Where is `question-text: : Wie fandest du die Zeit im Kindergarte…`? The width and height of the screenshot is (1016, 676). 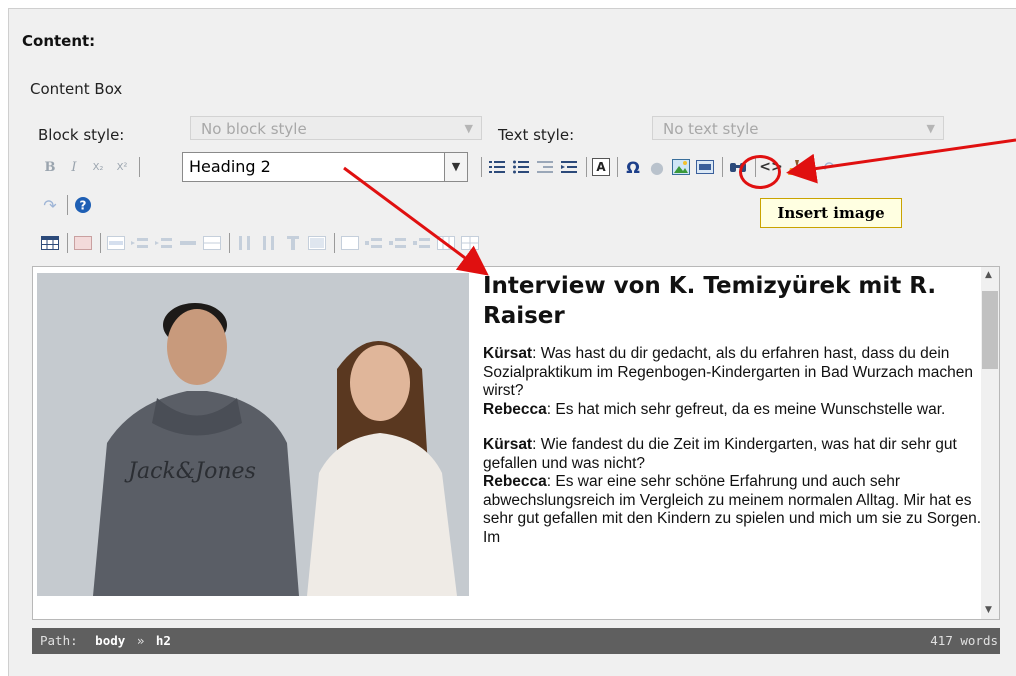 question-text: : Wie fandest du die Zeit im Kindergarte… is located at coordinates (720, 454).